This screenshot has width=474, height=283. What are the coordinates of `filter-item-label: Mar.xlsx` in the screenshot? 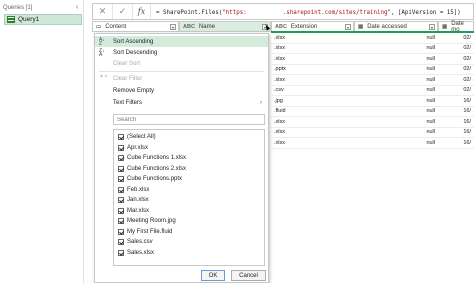 It's located at (138, 210).